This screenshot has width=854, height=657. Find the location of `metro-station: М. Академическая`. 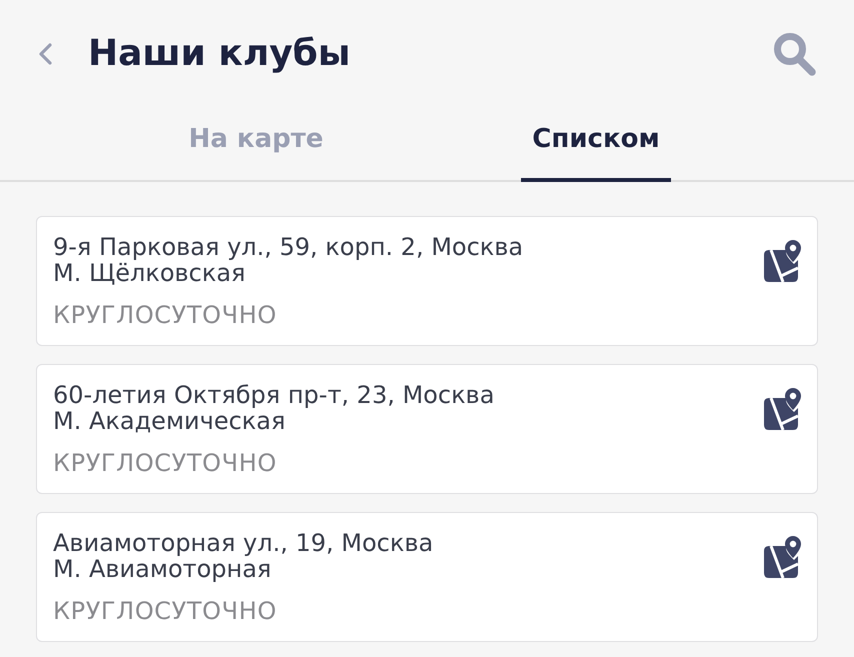

metro-station: М. Академическая is located at coordinates (169, 421).